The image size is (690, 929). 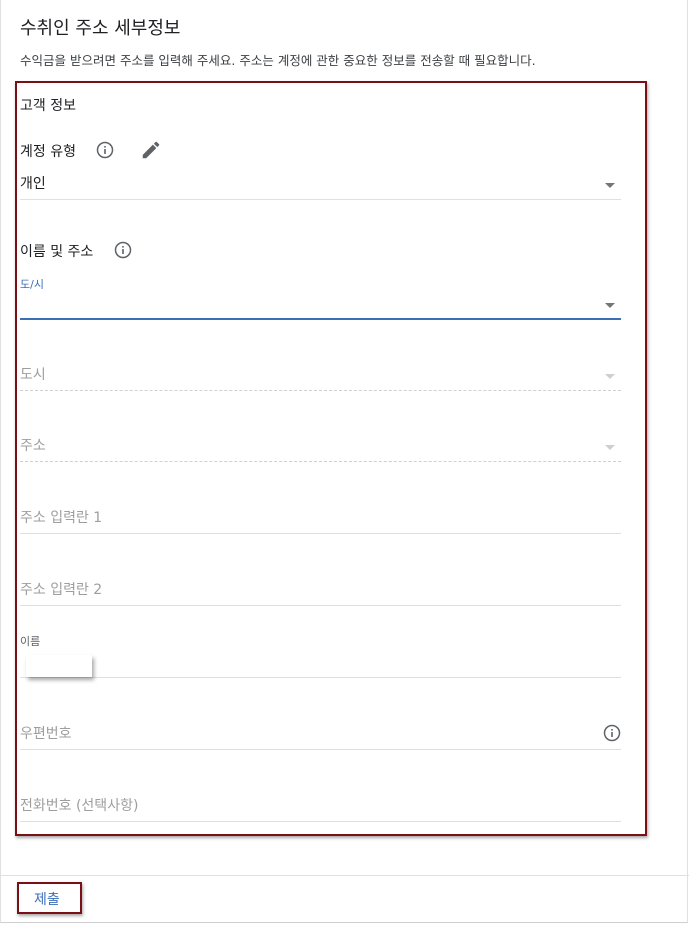 What do you see at coordinates (33, 184) in the screenshot?
I see `account-type-value: 개인` at bounding box center [33, 184].